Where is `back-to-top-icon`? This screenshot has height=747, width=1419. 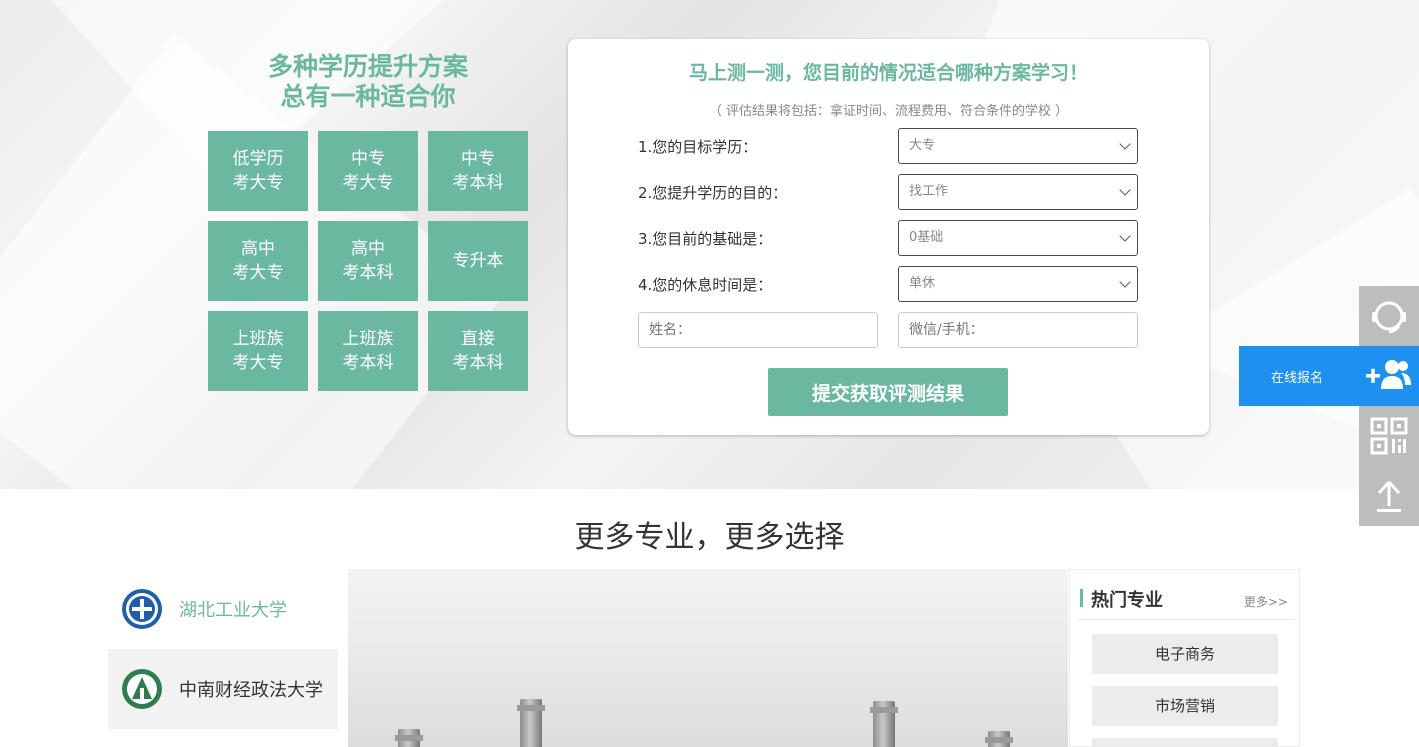
back-to-top-icon is located at coordinates (1389, 496).